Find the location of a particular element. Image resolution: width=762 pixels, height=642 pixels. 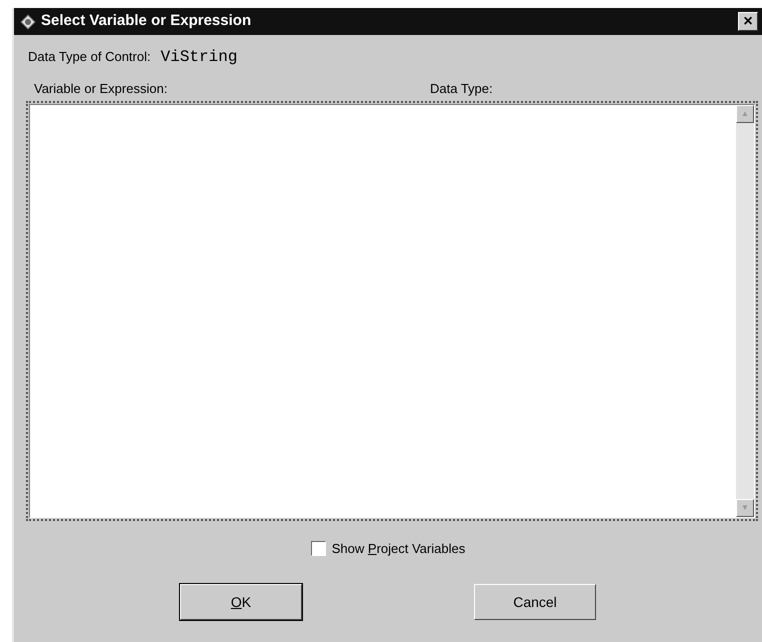

column-header: Variable or Expression: is located at coordinates (101, 89).